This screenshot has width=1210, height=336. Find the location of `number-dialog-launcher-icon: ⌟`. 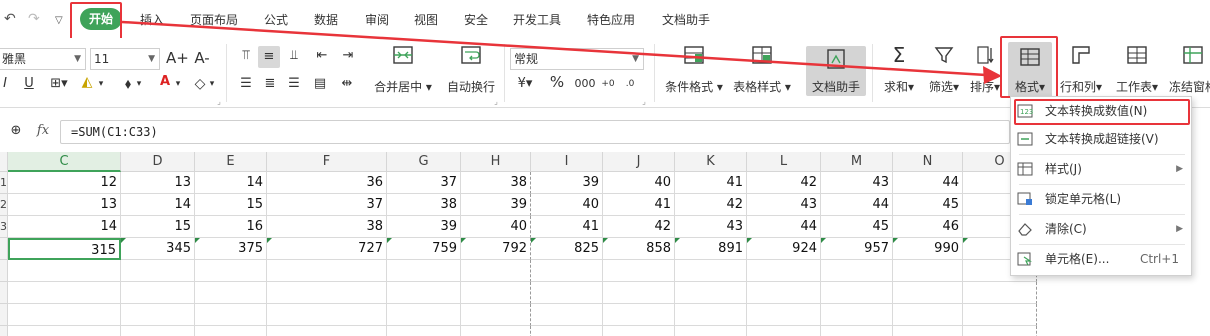

number-dialog-launcher-icon: ⌟ is located at coordinates (644, 102).